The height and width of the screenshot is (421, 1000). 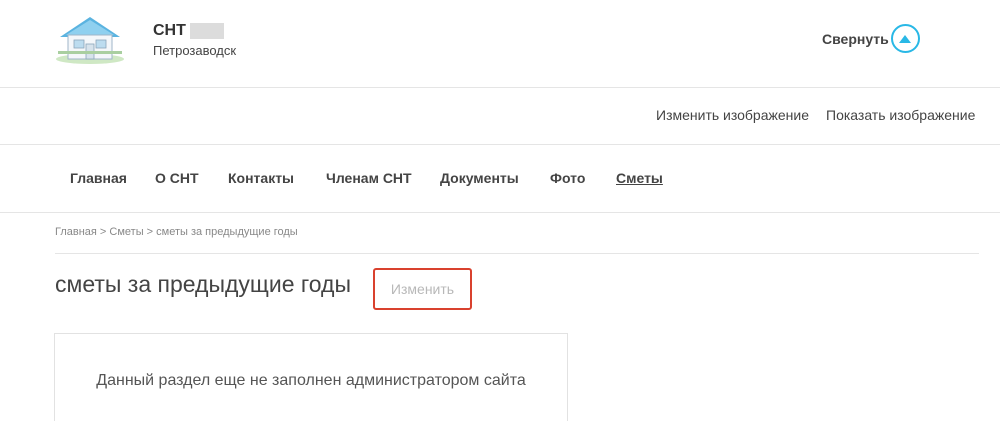 I want to click on change-image-link: Изменить изображение, so click(x=732, y=115).